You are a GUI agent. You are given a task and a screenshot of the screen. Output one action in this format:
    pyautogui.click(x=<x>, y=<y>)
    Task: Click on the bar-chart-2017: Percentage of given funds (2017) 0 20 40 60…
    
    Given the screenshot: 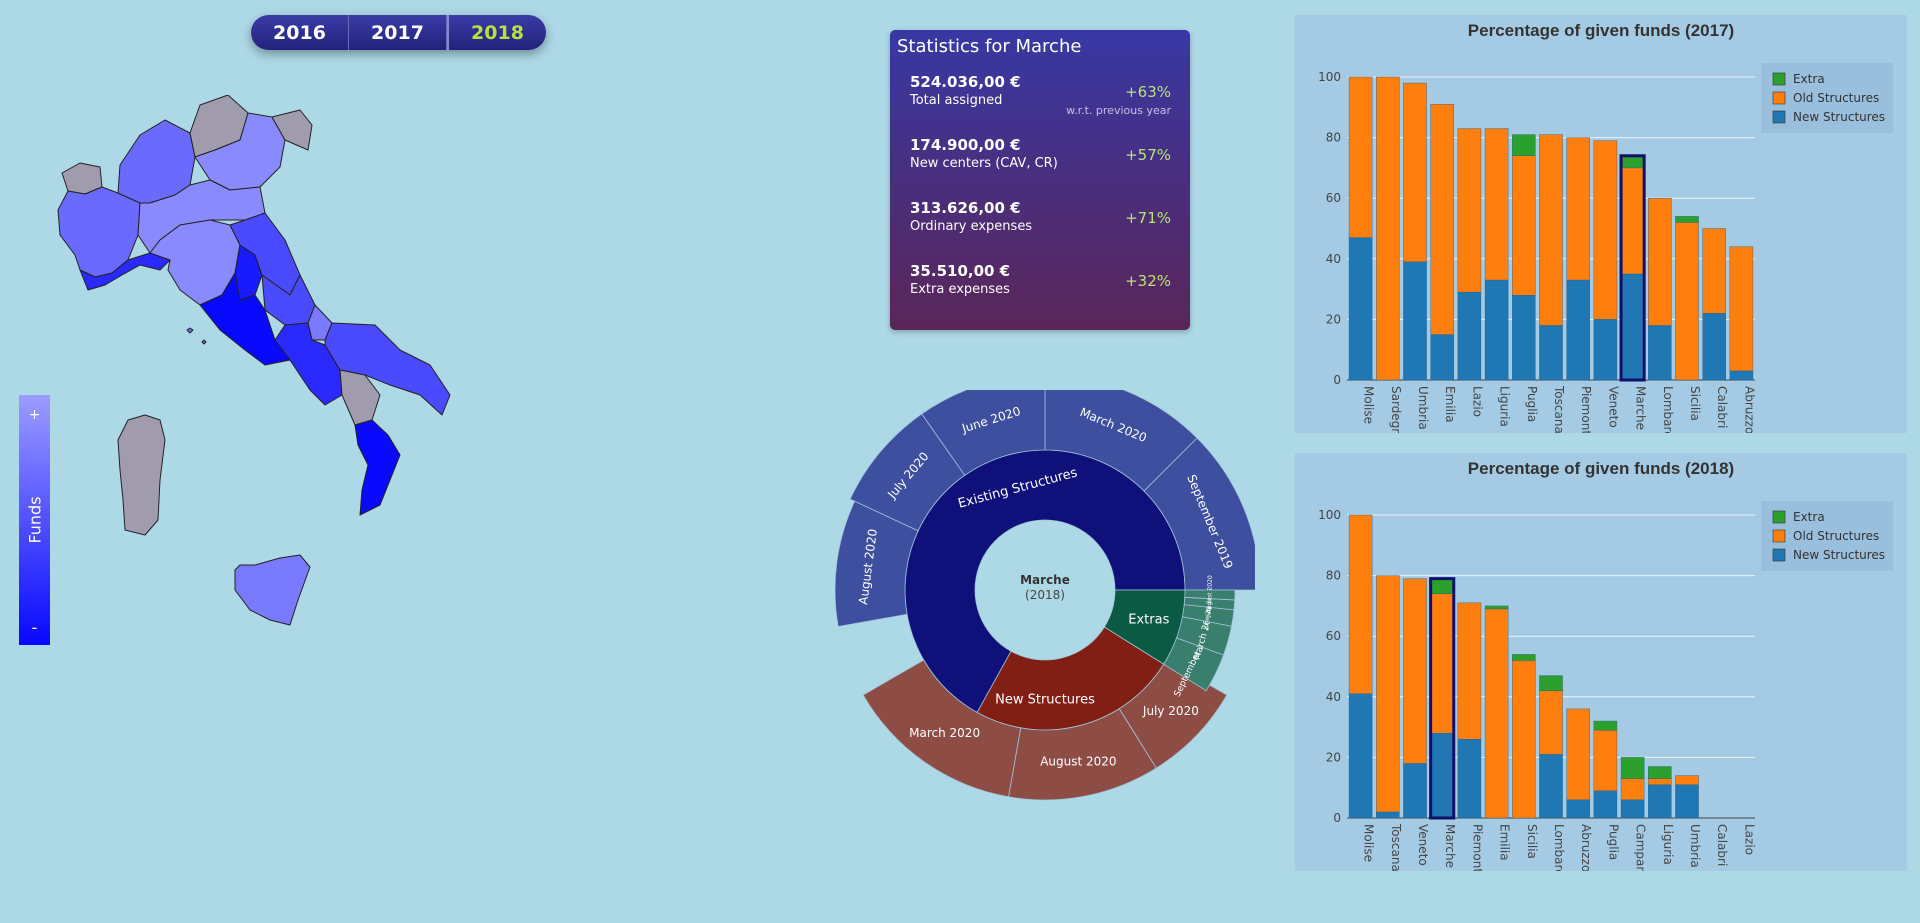 What is the action you would take?
    pyautogui.click(x=1601, y=224)
    